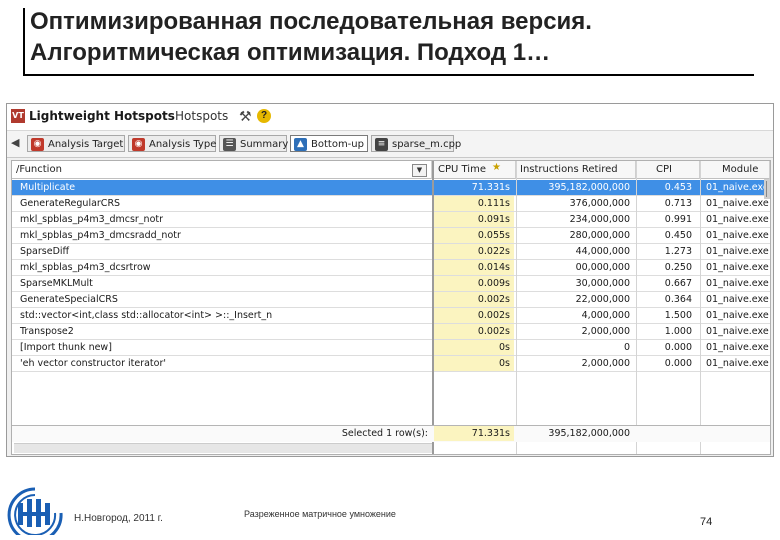 This screenshot has width=780, height=540. What do you see at coordinates (599, 235) in the screenshot?
I see `instructions-cell: 280,000,000` at bounding box center [599, 235].